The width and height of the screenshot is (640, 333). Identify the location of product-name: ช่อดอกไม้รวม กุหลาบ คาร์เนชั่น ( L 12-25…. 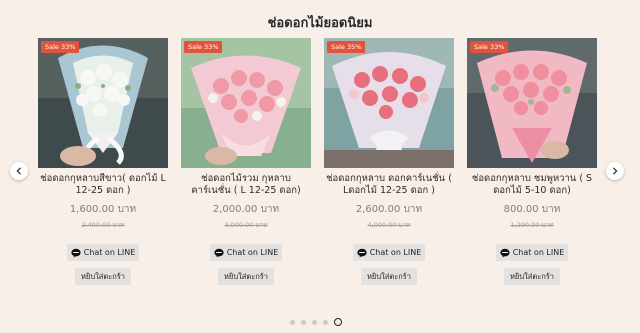
(246, 186).